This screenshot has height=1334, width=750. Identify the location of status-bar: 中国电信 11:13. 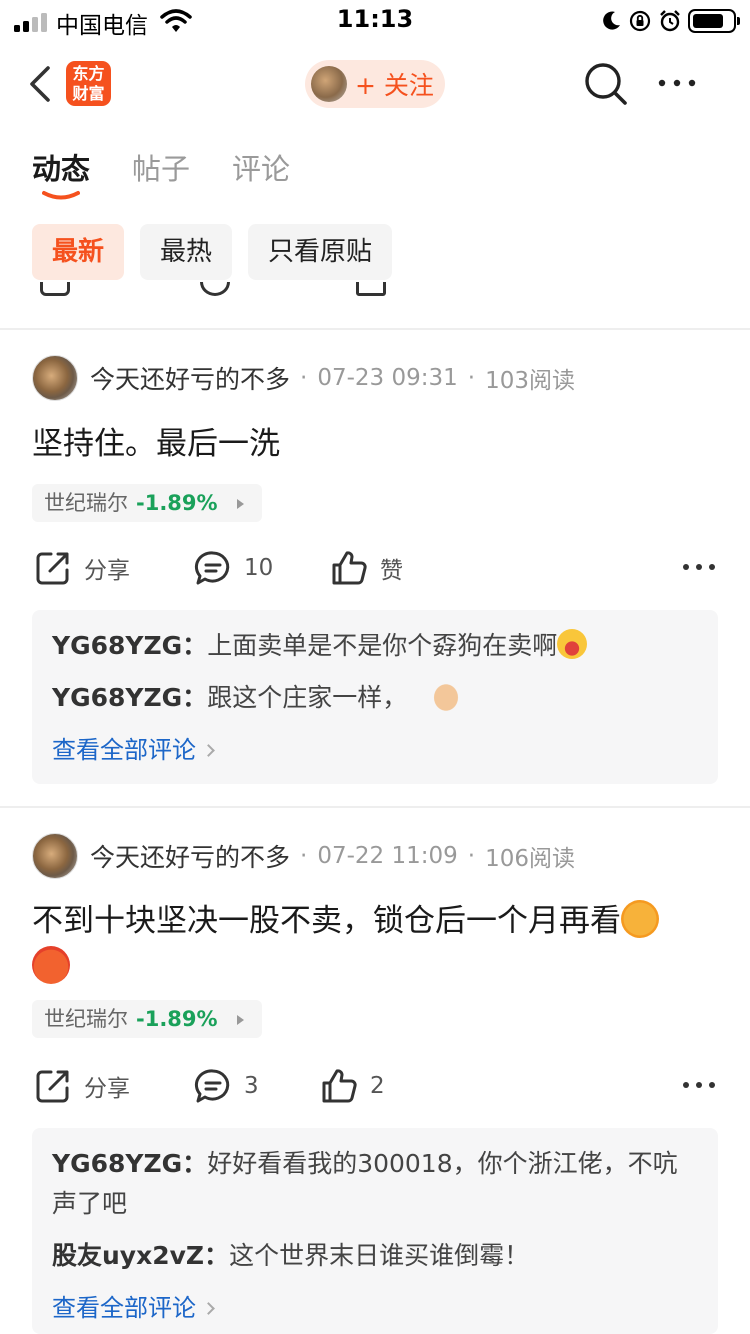
(375, 22).